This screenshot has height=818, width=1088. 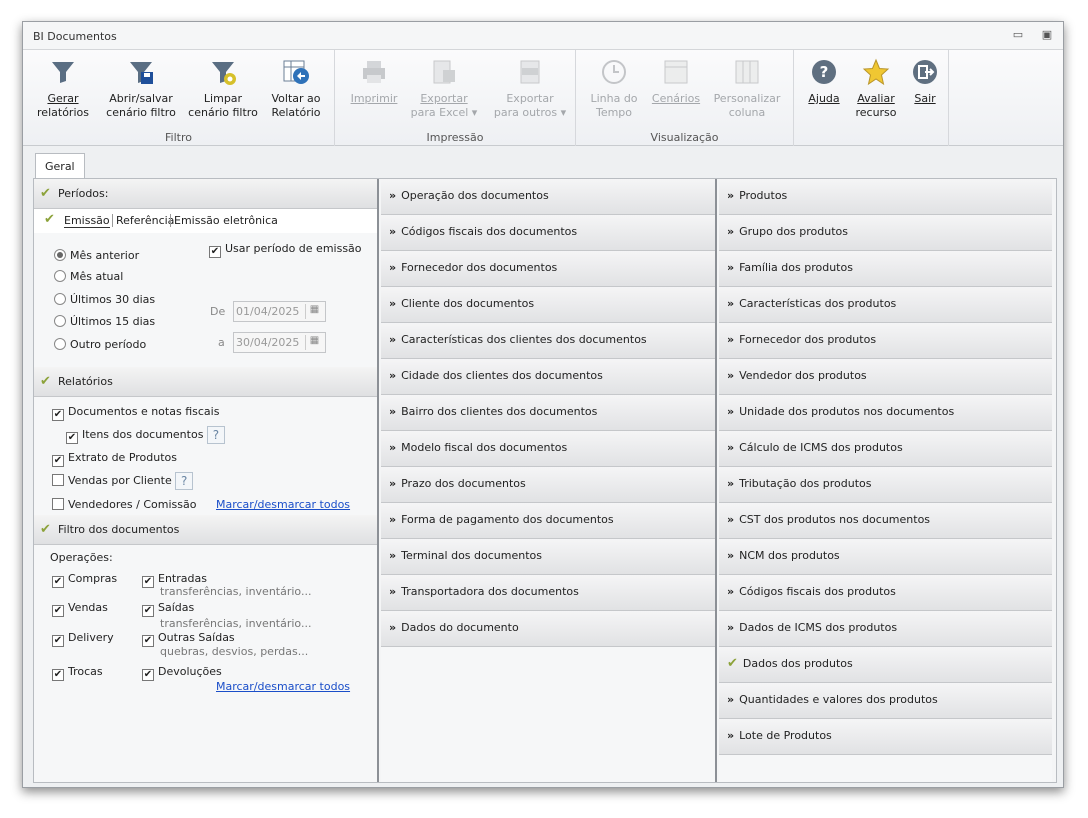 I want to click on relatorio-vendas-cliente-checkbox: Vendas por Cliente ?, so click(x=123, y=481).